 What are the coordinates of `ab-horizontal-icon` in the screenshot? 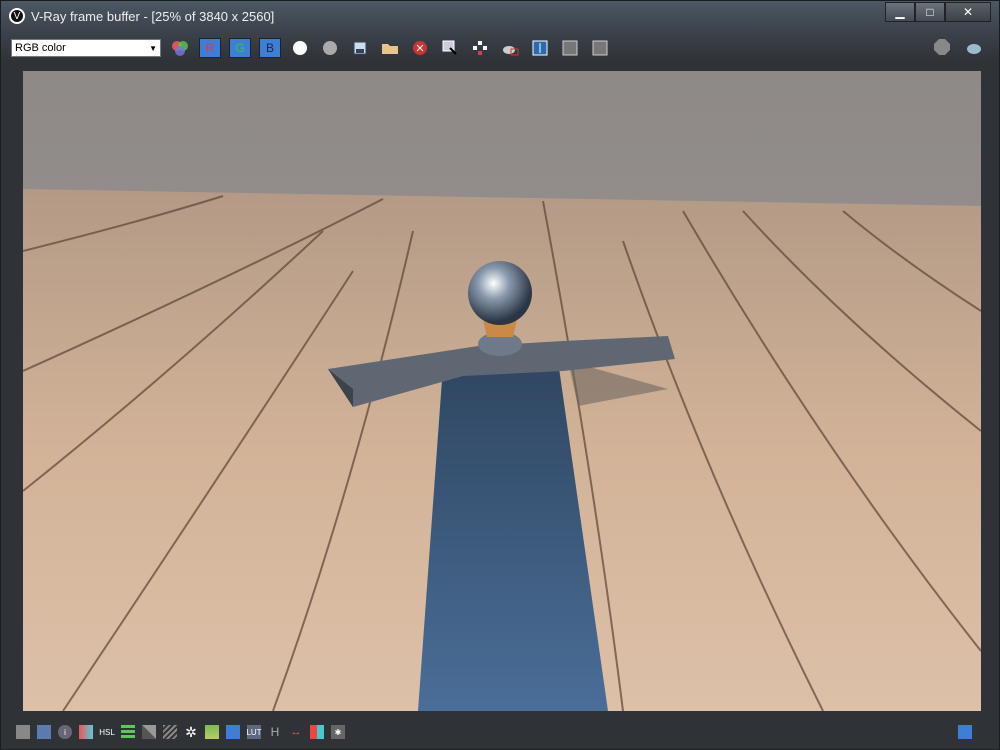 It's located at (570, 48).